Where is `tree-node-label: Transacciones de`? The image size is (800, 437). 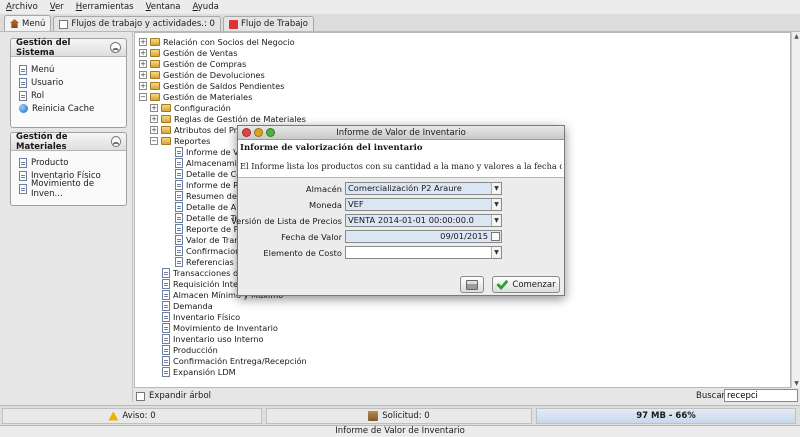
tree-node-label: Transacciones de is located at coordinates (208, 272).